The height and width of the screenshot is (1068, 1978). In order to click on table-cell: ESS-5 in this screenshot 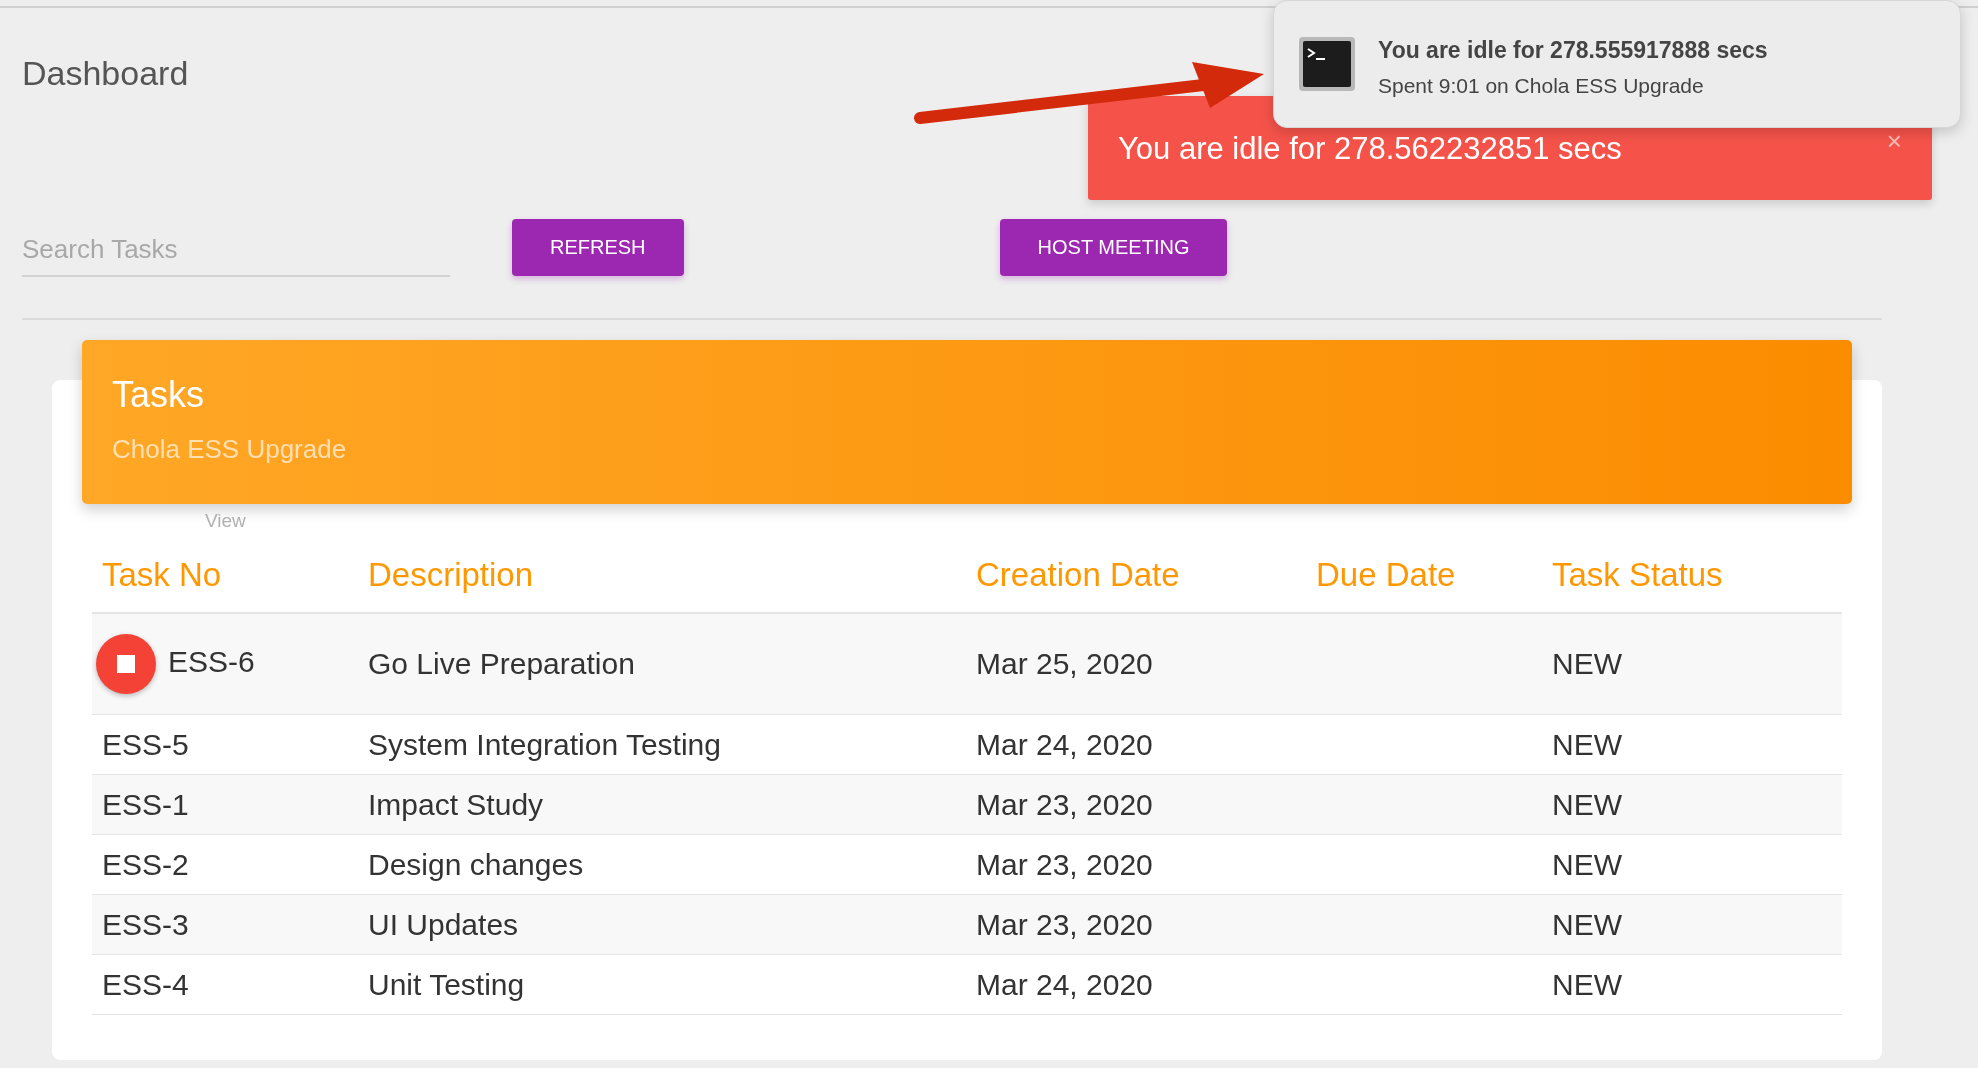, I will do `click(145, 744)`.